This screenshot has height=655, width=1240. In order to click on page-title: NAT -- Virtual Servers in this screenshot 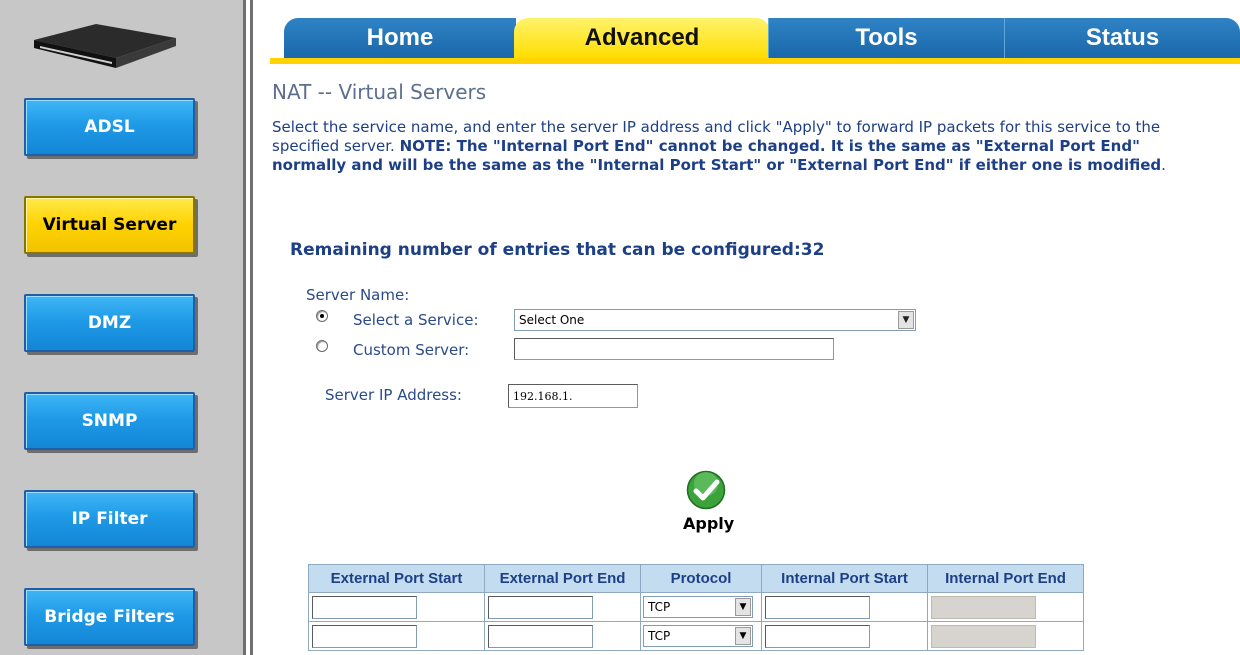, I will do `click(379, 92)`.